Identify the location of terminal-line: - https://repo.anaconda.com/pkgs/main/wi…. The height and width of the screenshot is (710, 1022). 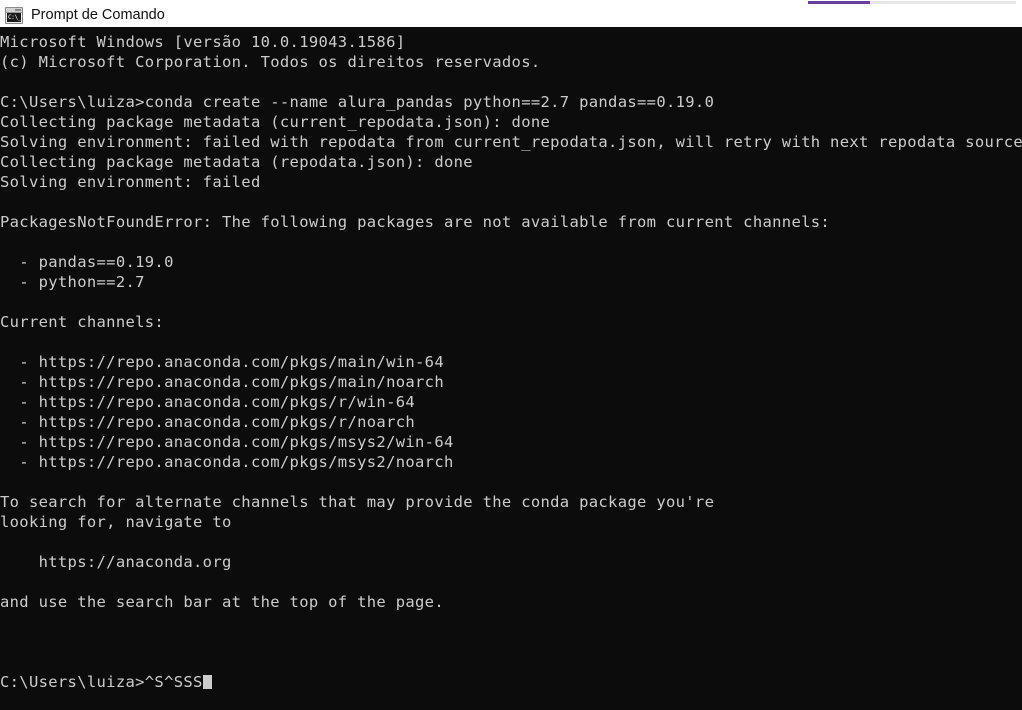
(222, 362).